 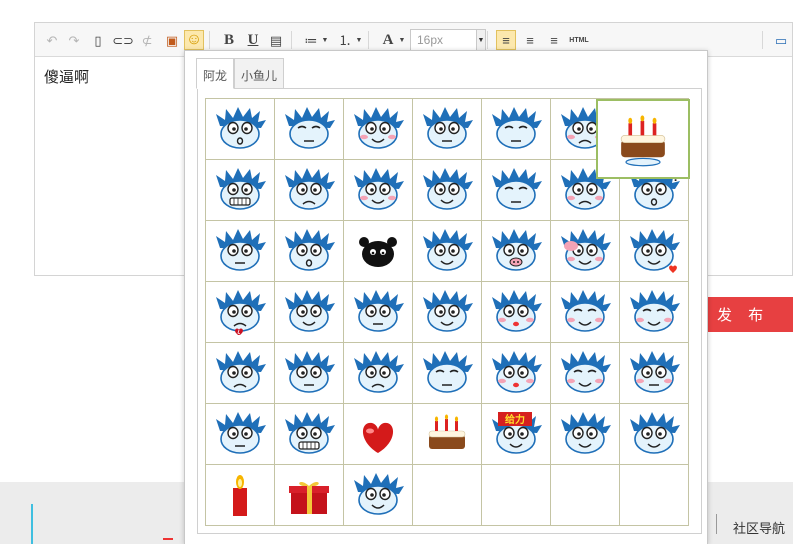 I want to click on tab-xiaoyuer: 小鱼儿, so click(x=259, y=73).